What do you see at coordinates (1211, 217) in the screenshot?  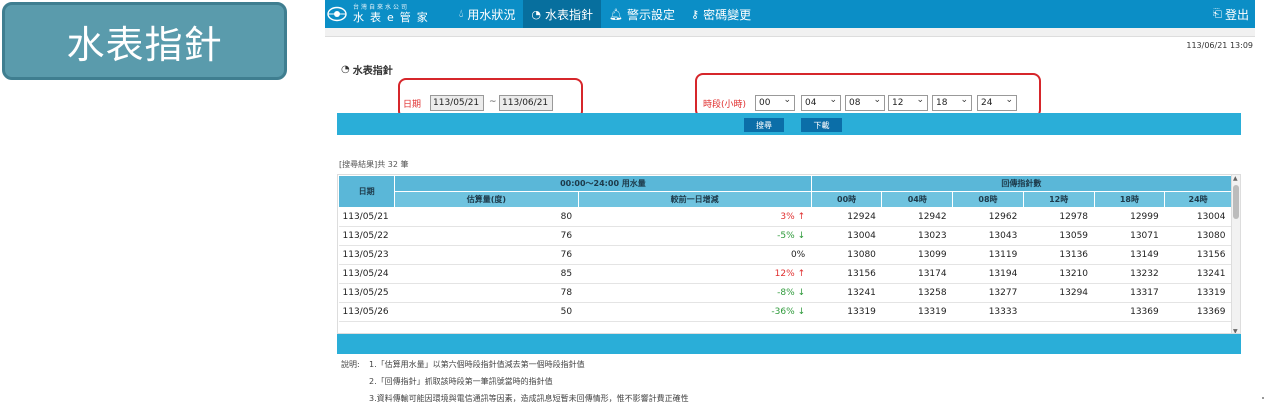 I see `row-reading-cell-text: 13004` at bounding box center [1211, 217].